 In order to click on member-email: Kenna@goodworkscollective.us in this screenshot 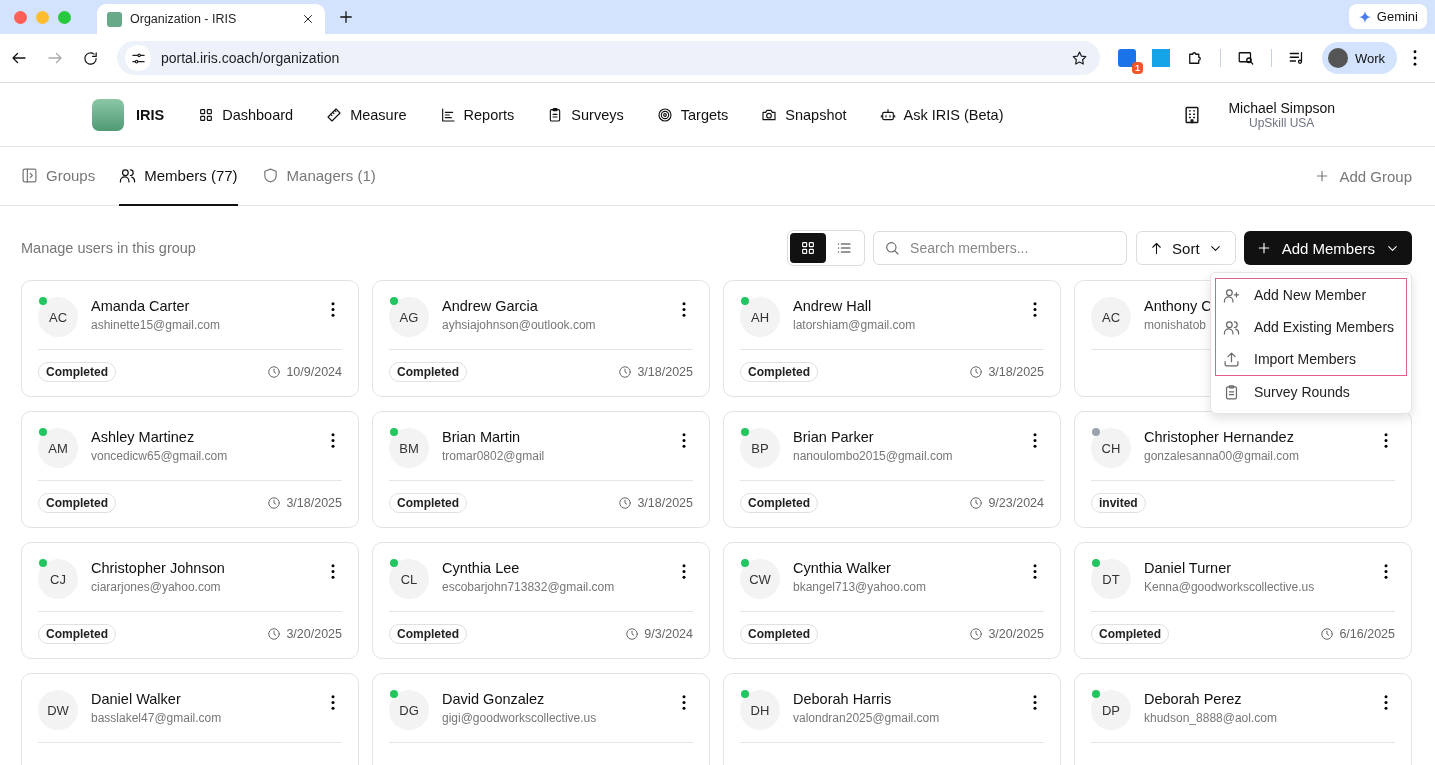, I will do `click(1229, 587)`.